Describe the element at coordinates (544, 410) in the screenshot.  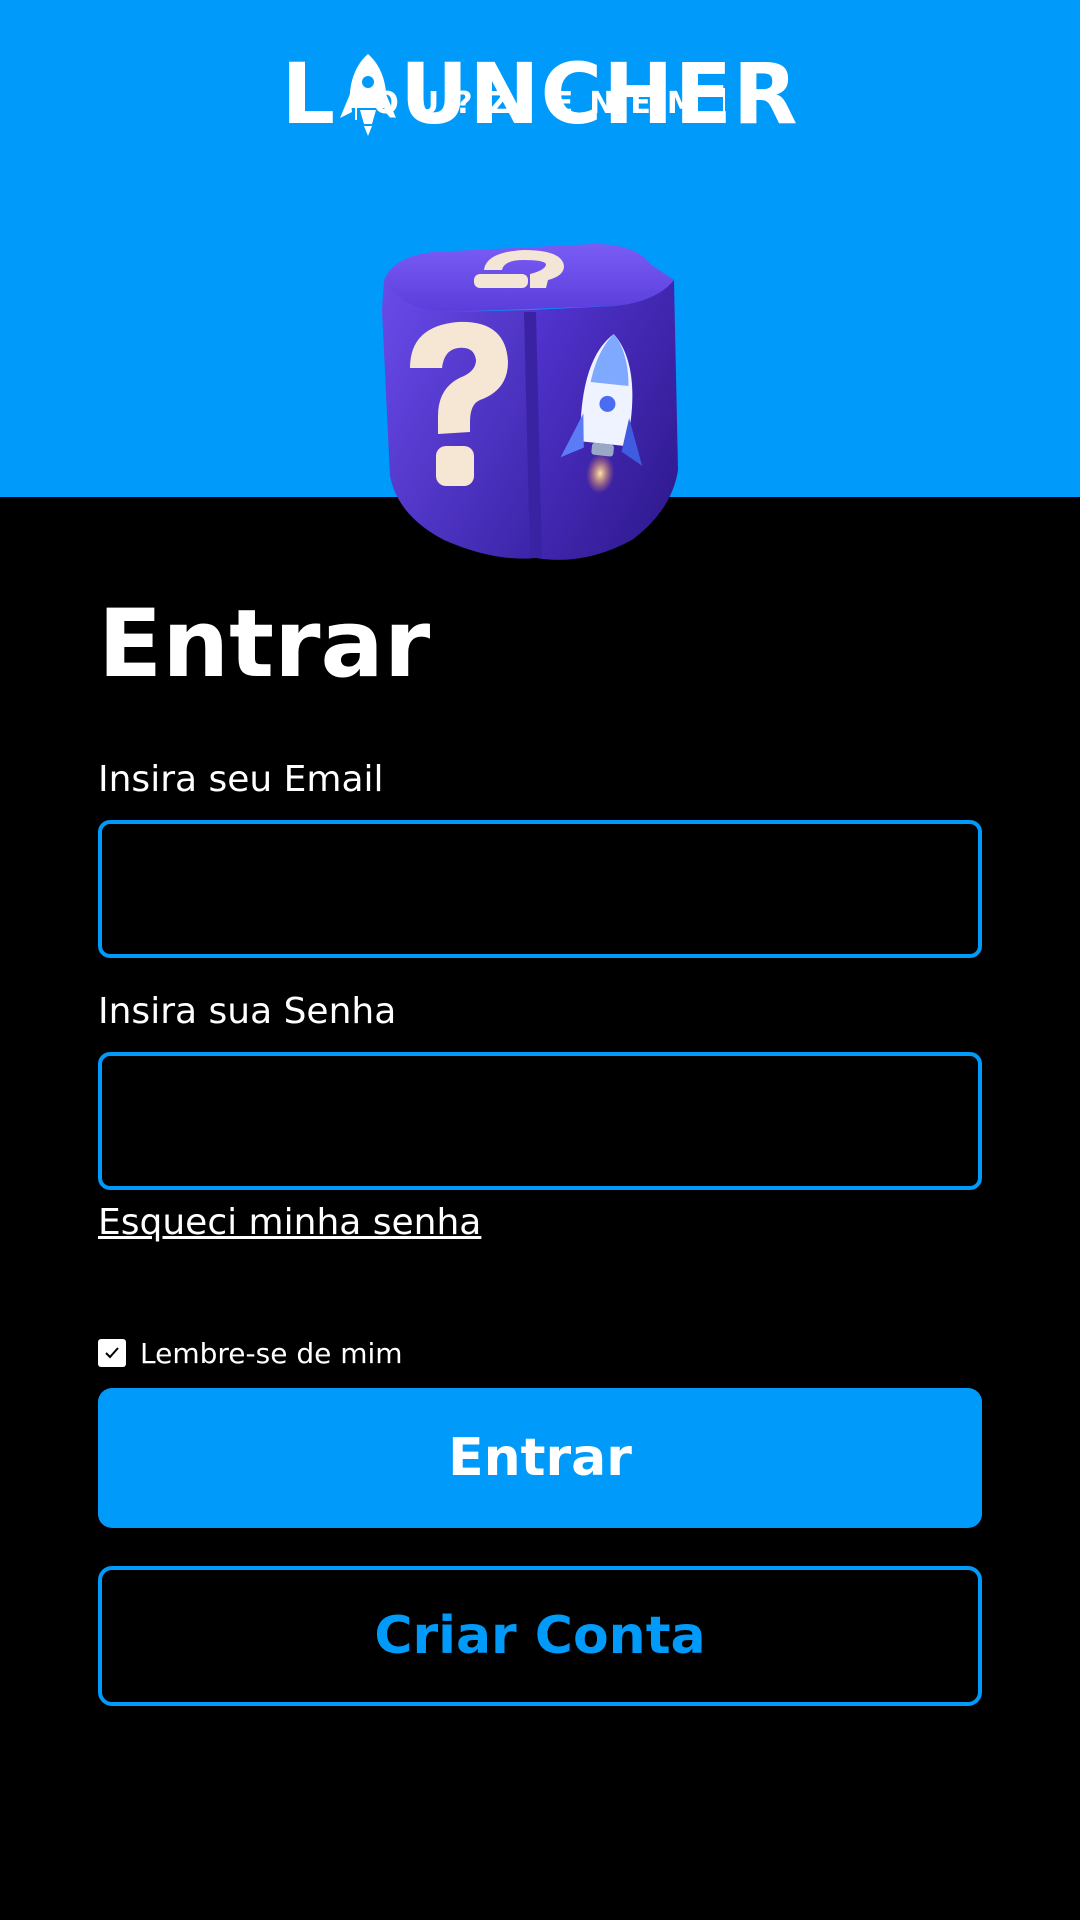
I see `question-rocket-cube-icon` at that location.